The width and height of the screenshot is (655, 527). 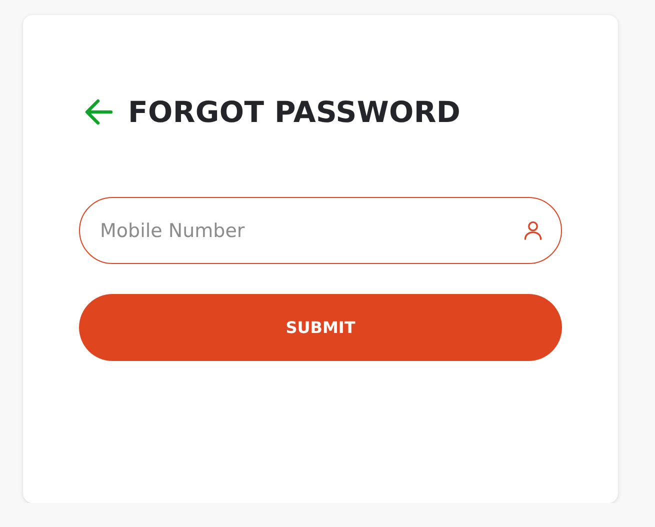 I want to click on page-title: FORGOT PASSWORD, so click(x=294, y=112).